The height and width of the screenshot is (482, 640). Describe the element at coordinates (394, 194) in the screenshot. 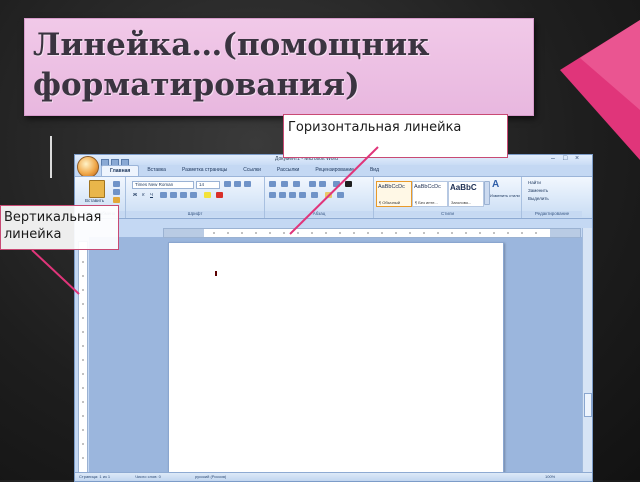

I see `style-normal: AaBbCcDc ¶ Обычный` at that location.